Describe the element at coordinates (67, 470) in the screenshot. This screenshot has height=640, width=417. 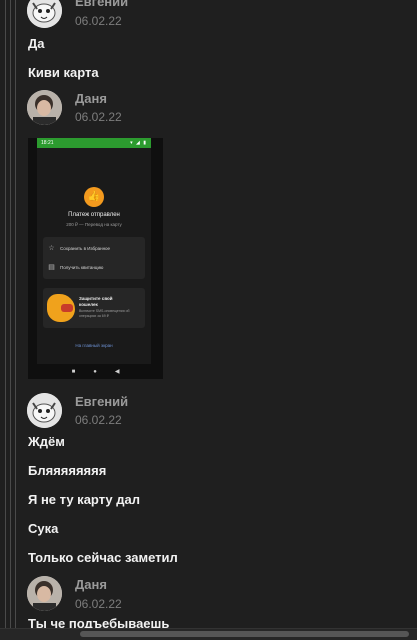
I see `message-text: Бляяяяяяяя` at that location.